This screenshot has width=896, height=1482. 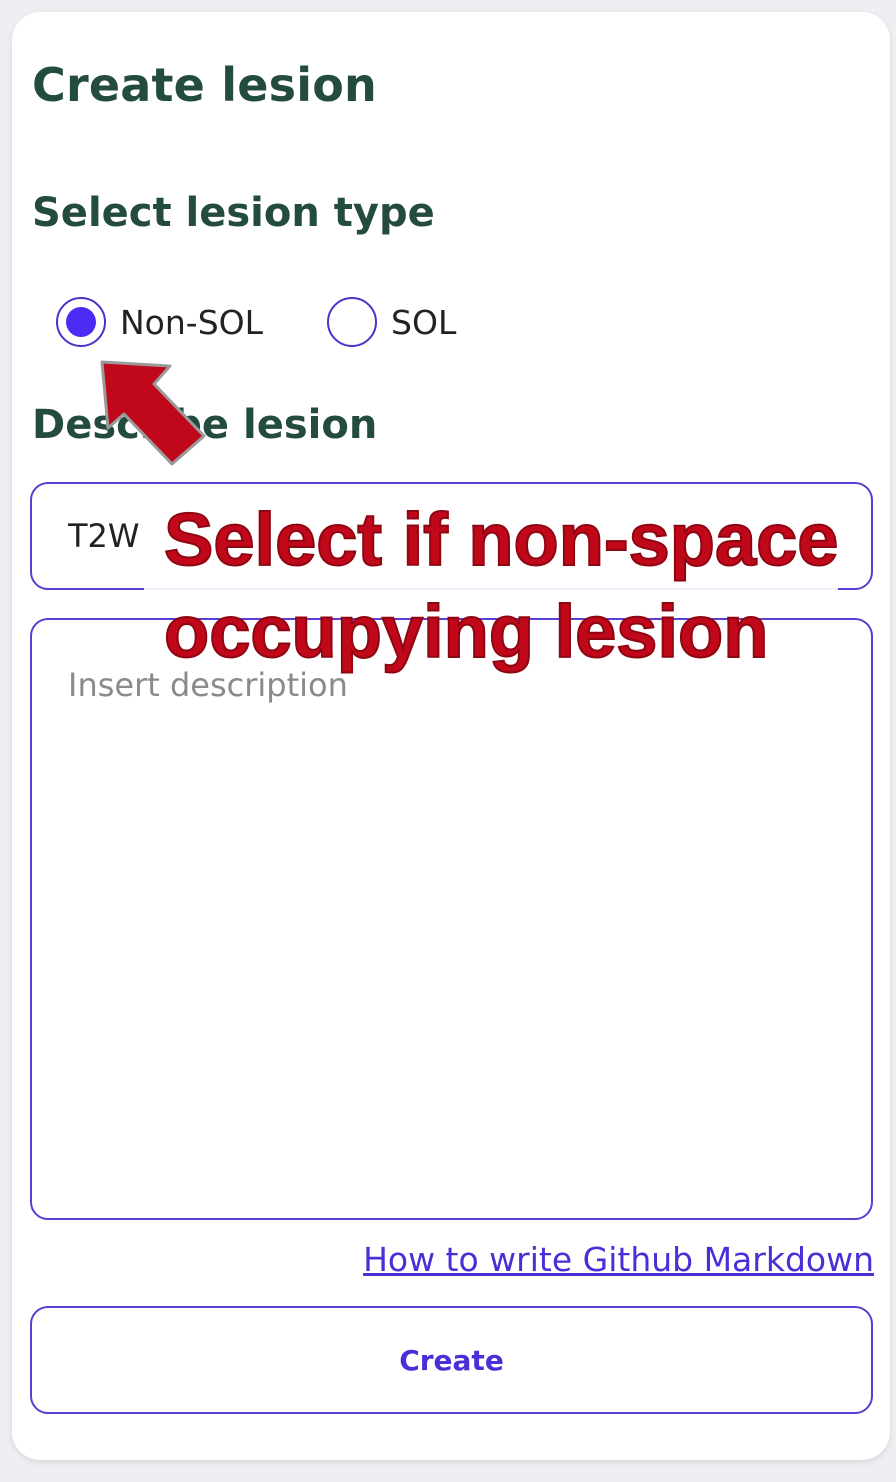 I want to click on radio-non-sol: Non-SOL, so click(x=159, y=322).